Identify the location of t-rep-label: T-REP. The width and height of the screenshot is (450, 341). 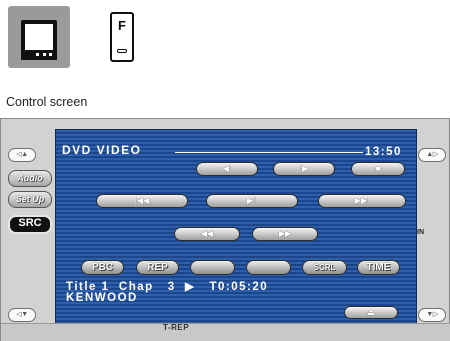
(176, 327).